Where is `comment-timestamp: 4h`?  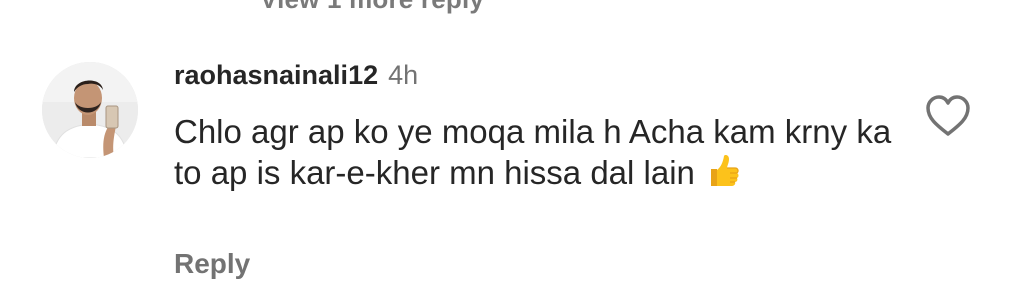 comment-timestamp: 4h is located at coordinates (403, 75).